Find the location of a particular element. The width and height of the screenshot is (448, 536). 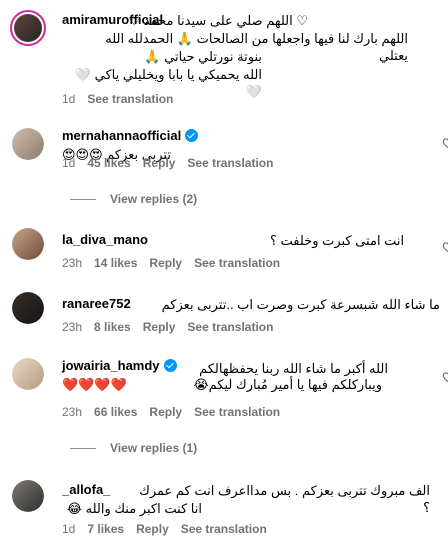

likes-count: 7 likes is located at coordinates (105, 529).